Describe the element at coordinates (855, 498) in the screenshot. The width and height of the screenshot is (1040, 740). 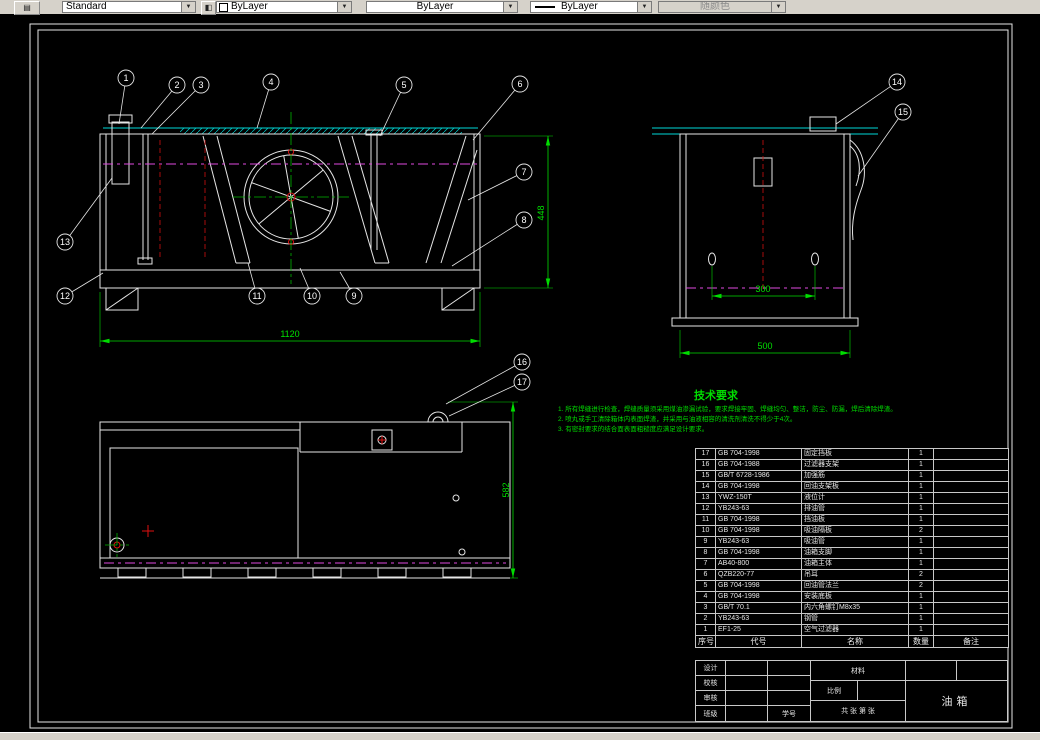
I see `part-name: 液位计` at that location.